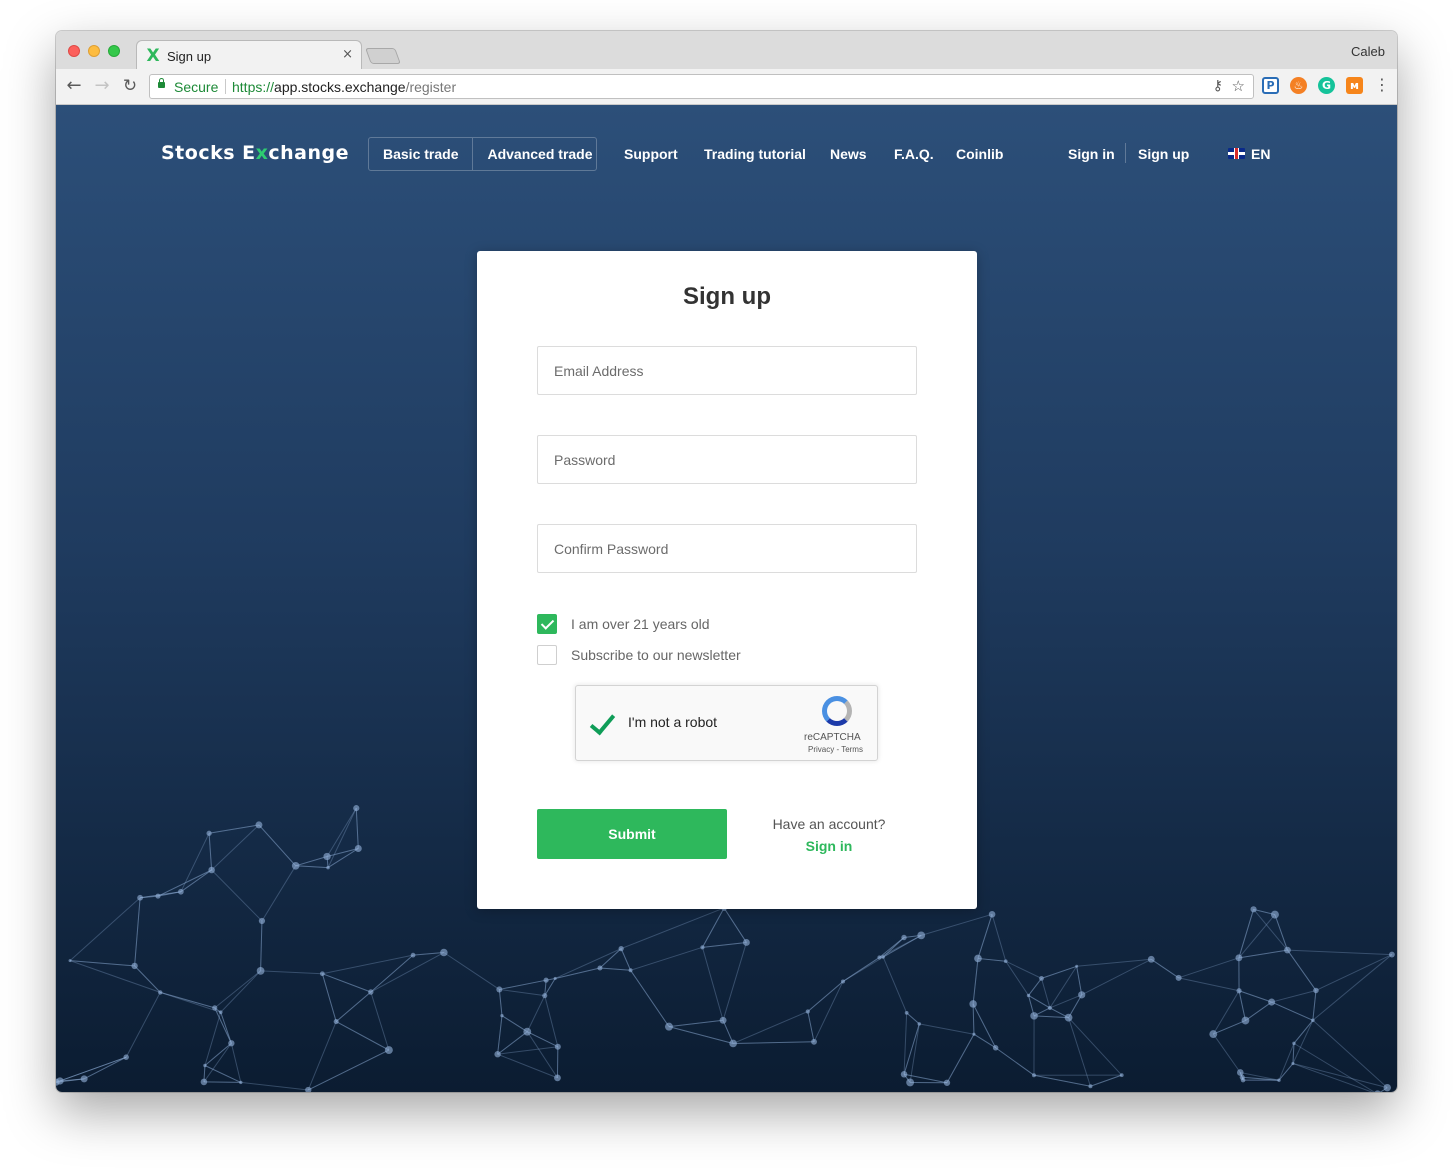  Describe the element at coordinates (727, 370) in the screenshot. I see `email-input` at that location.